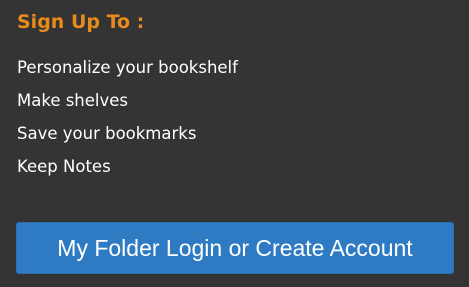 This screenshot has width=469, height=287. Describe the element at coordinates (81, 22) in the screenshot. I see `signup-title: Sign Up To :` at that location.